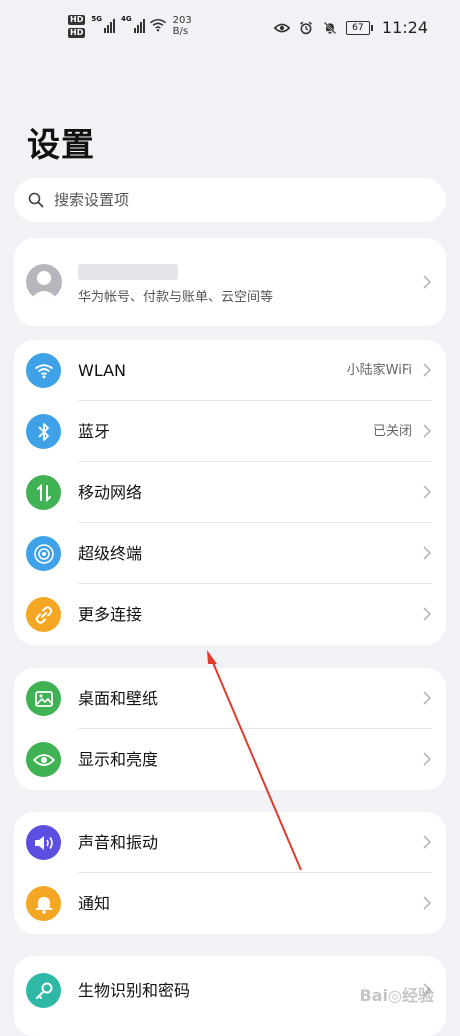  I want to click on settings-item-label: 超级终端, so click(110, 553).